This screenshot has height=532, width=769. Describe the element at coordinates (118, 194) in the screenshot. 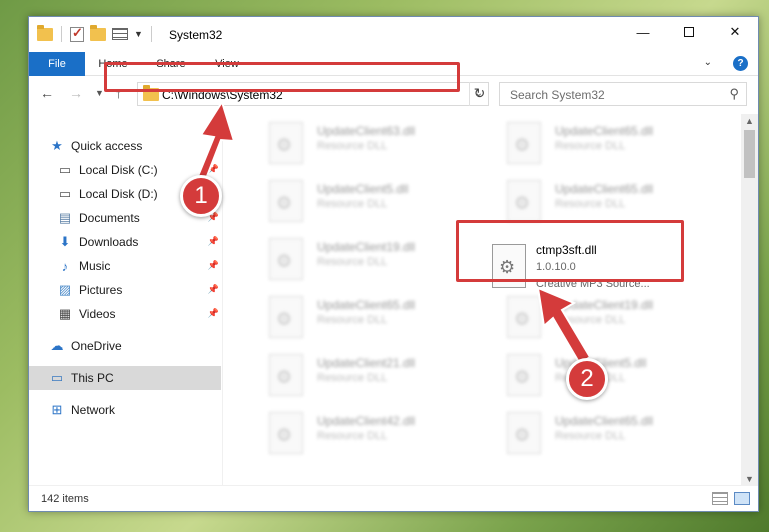

I see `sidebar-item-label: Local Disk (D:)` at that location.